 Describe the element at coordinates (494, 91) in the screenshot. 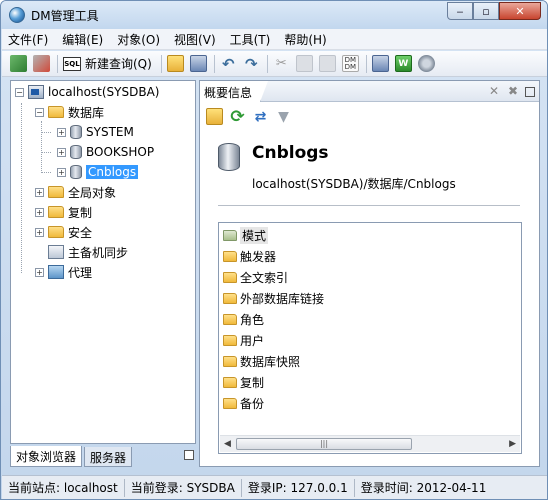

I see `close-panel-icon: ✕` at that location.